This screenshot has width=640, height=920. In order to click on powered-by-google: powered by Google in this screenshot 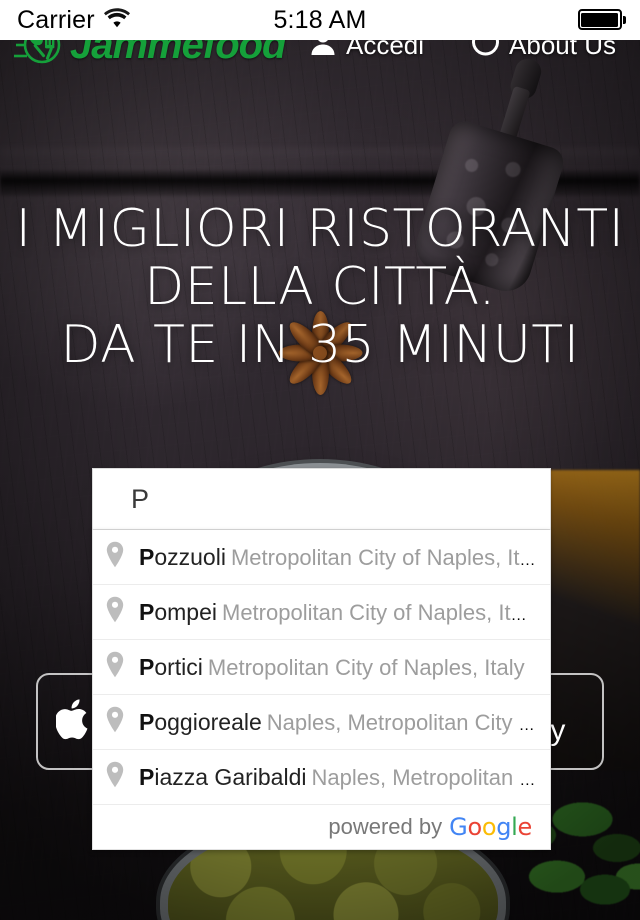, I will do `click(321, 827)`.